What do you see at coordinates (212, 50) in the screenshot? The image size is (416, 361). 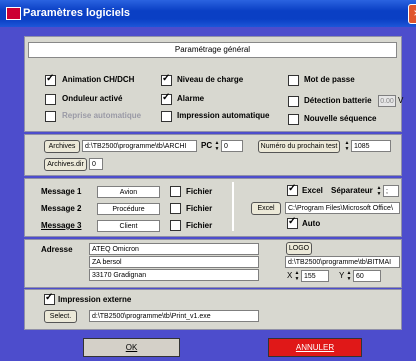 I see `general-header: Paramétrage général` at bounding box center [212, 50].